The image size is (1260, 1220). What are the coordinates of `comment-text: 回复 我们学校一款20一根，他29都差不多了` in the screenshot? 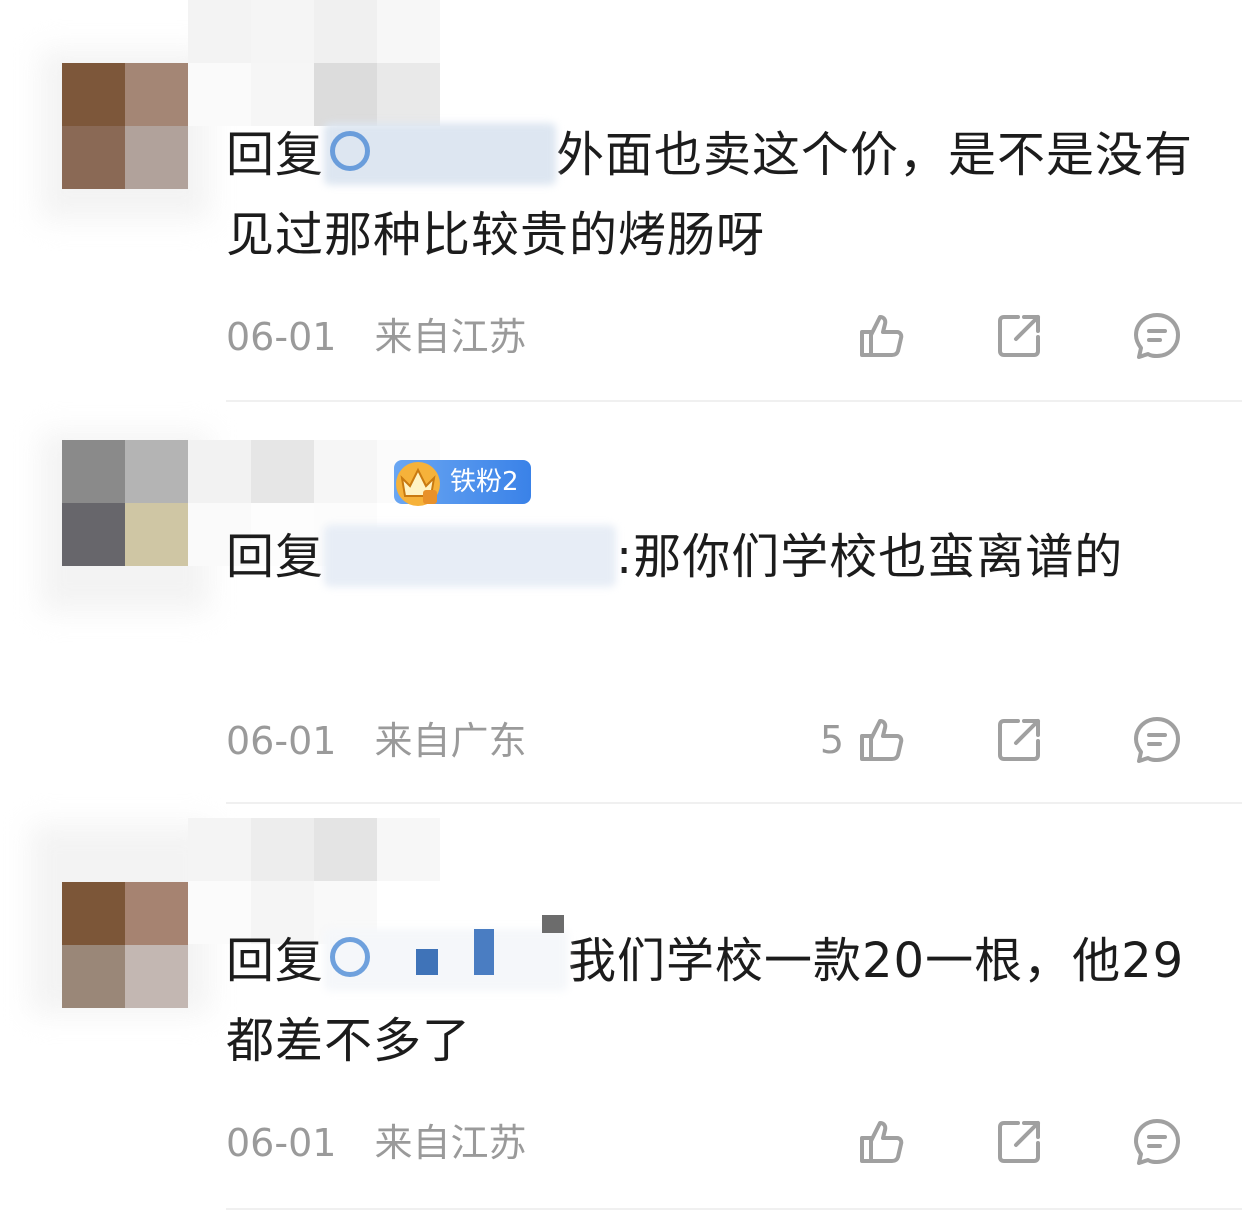 It's located at (721, 998).